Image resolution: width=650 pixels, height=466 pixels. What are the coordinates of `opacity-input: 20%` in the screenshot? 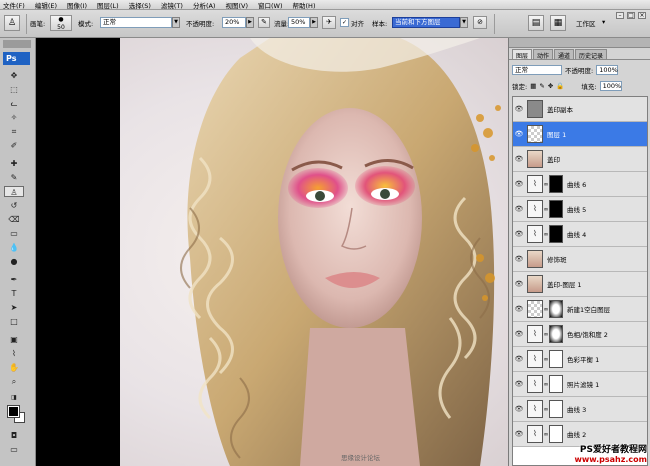 It's located at (234, 22).